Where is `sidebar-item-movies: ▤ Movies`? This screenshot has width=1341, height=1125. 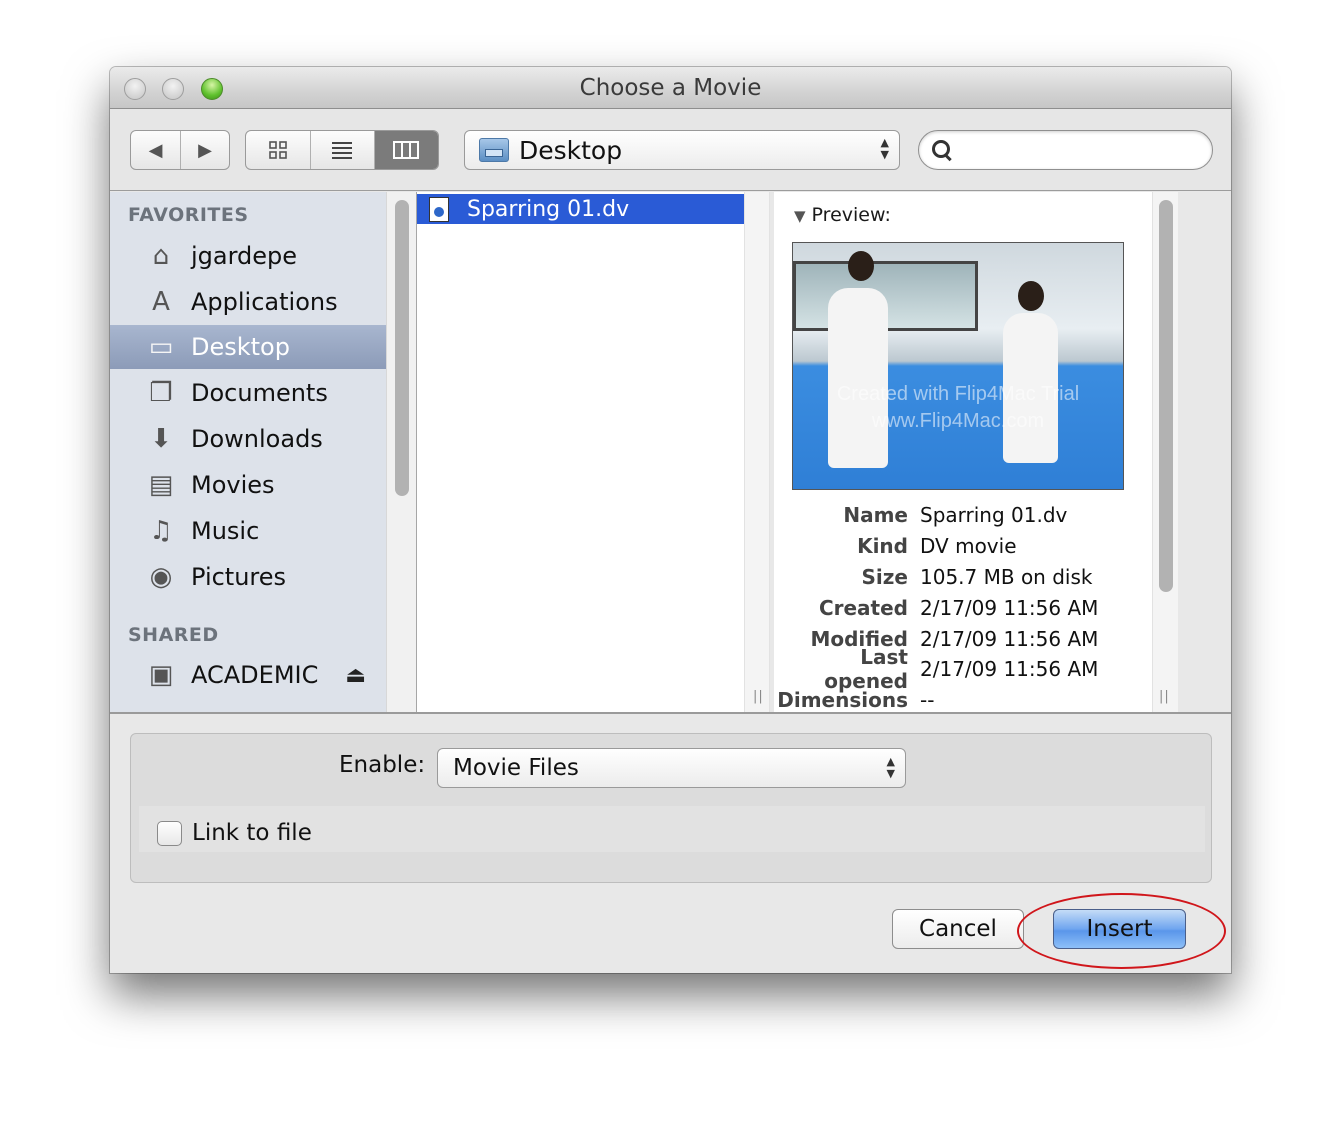 sidebar-item-movies: ▤ Movies is located at coordinates (248, 485).